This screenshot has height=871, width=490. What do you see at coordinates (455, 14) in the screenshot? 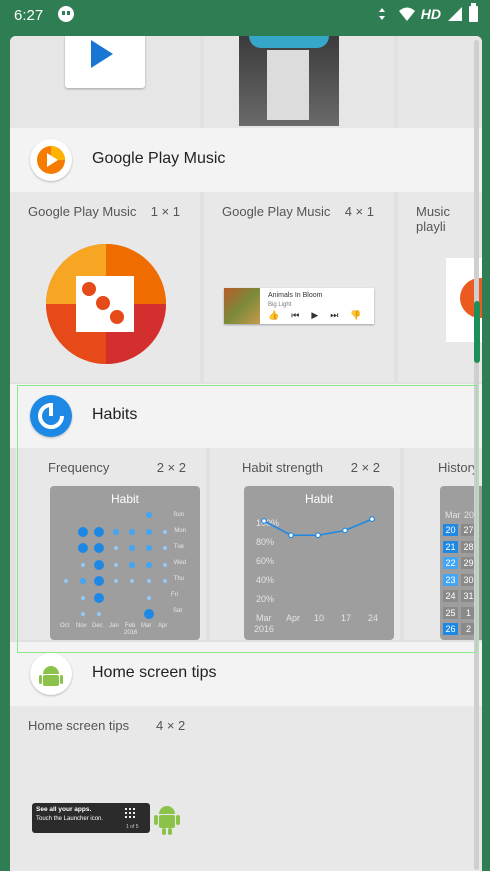
I see `cell-signal-icon` at bounding box center [455, 14].